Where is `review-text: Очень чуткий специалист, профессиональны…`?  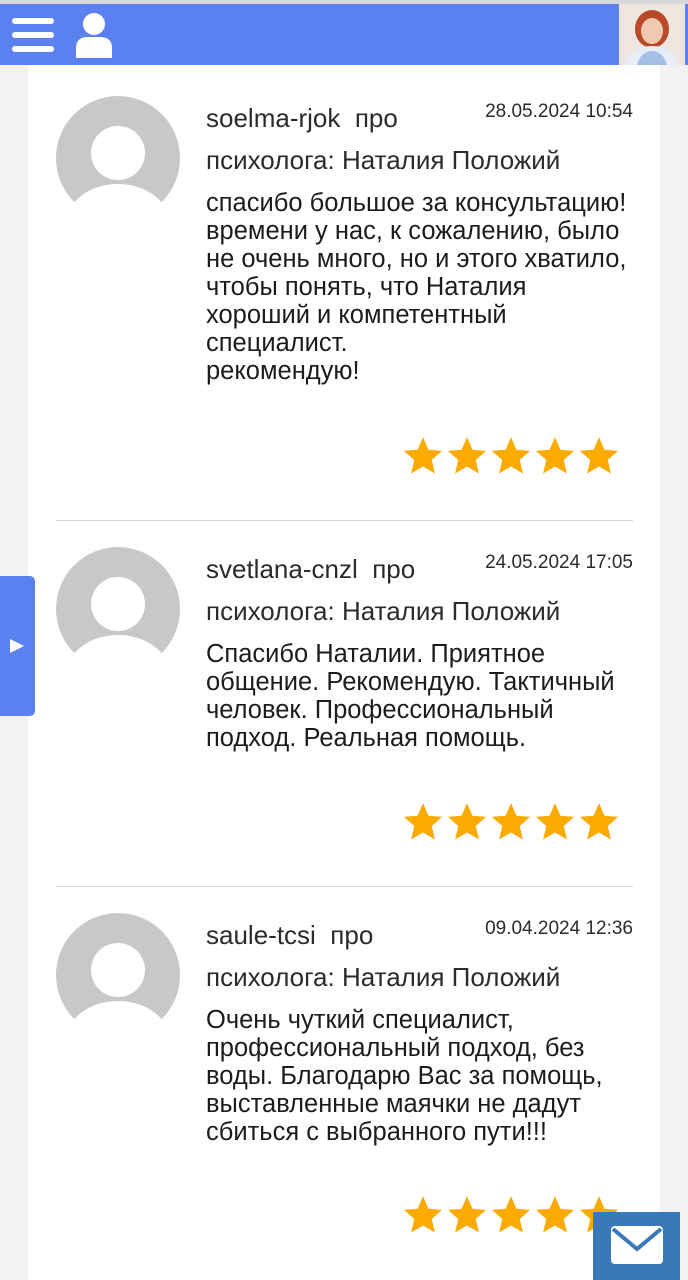 review-text: Очень чуткий специалист, профессиональны… is located at coordinates (404, 1076).